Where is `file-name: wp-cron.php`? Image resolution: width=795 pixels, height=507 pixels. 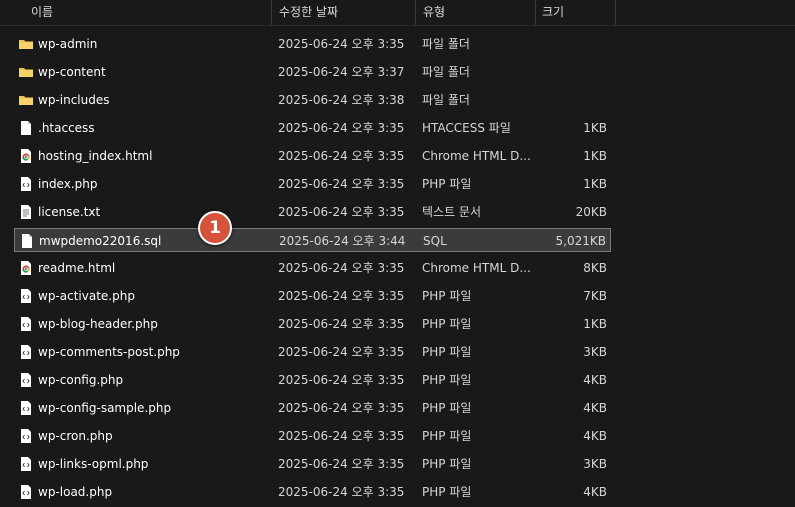
file-name: wp-cron.php is located at coordinates (75, 436).